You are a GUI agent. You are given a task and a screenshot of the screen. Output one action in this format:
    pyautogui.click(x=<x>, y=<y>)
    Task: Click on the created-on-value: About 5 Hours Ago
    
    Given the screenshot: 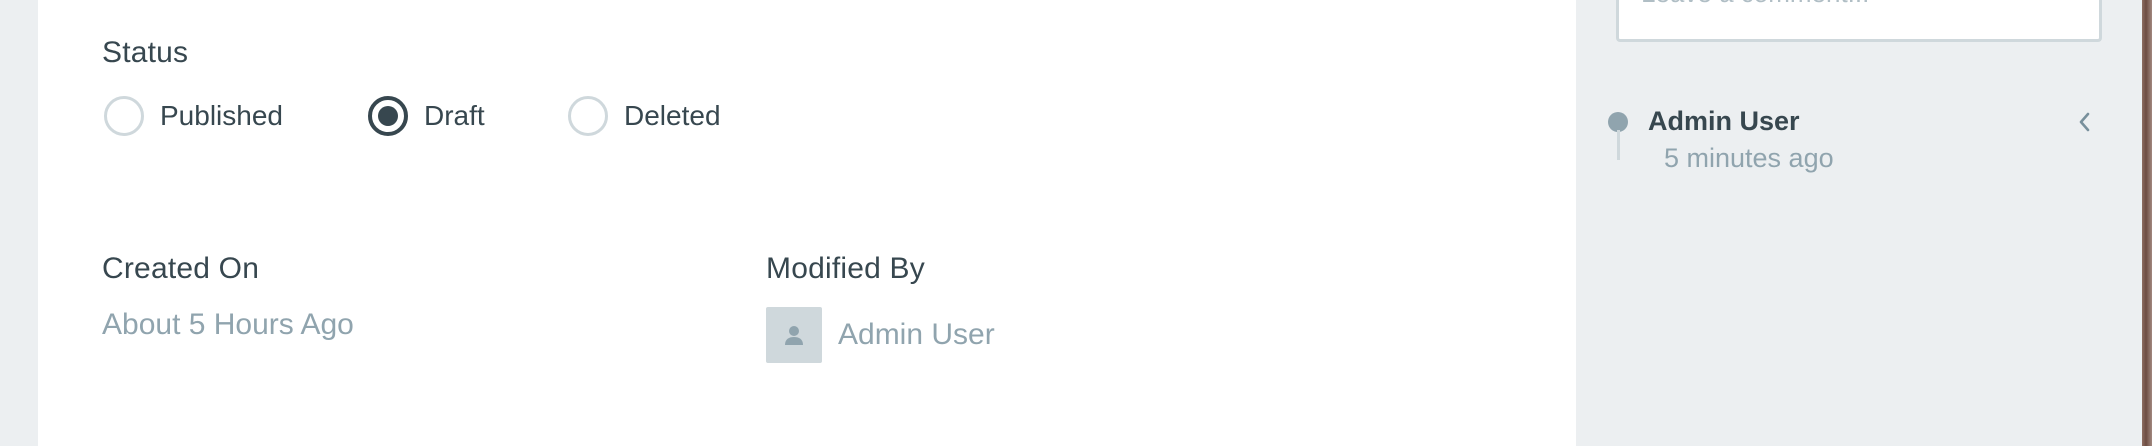 What is the action you would take?
    pyautogui.click(x=228, y=324)
    